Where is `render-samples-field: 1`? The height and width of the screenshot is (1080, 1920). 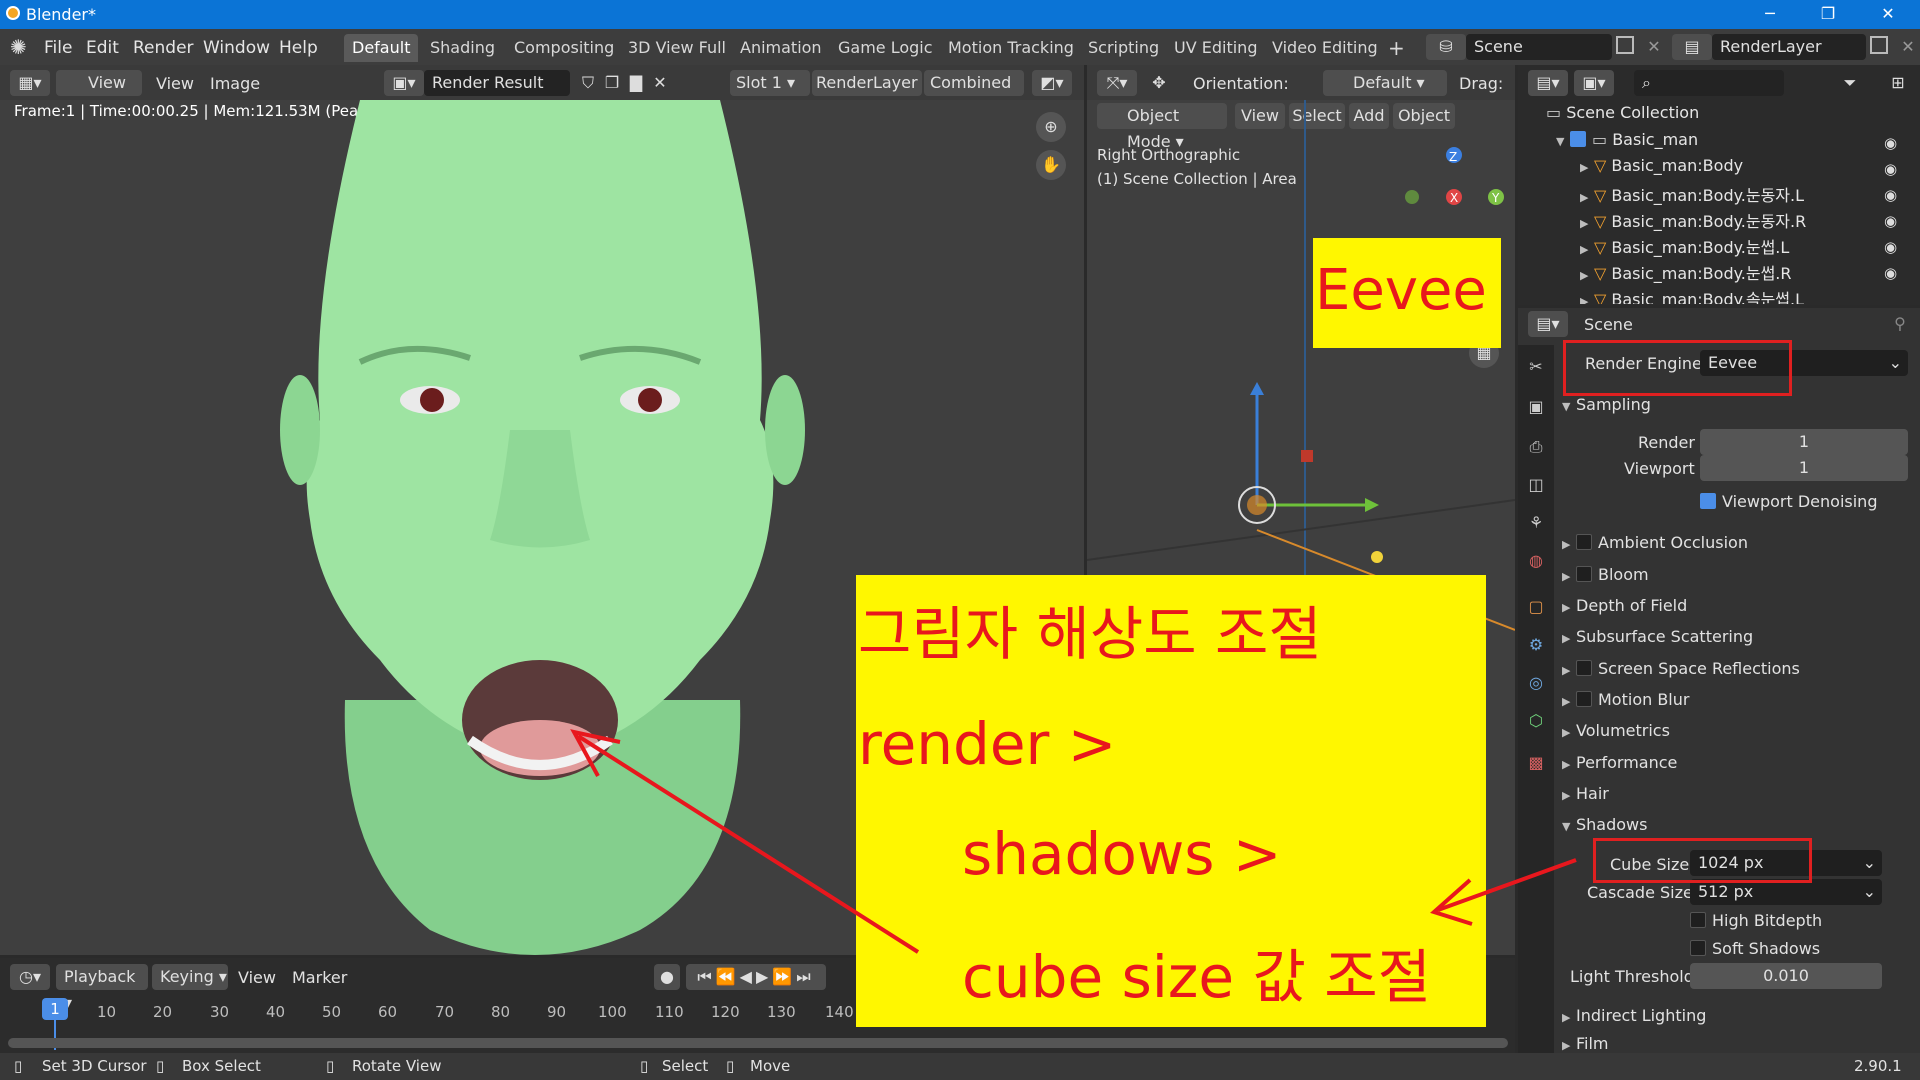 render-samples-field: 1 is located at coordinates (1804, 442).